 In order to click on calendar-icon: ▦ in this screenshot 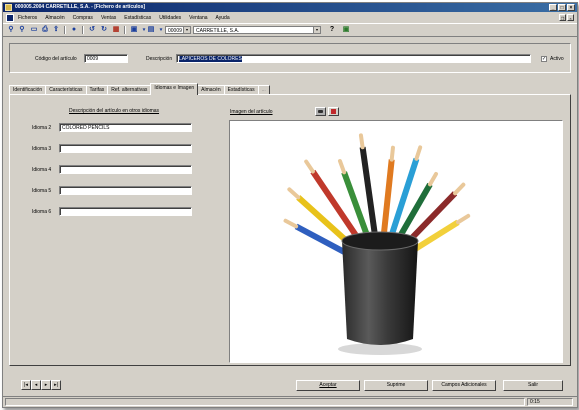, I will do `click(116, 30)`.